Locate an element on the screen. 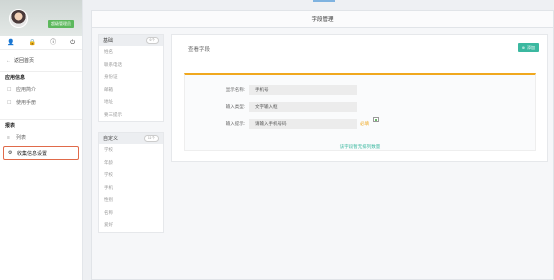  list-item: 联系电话 is located at coordinates (131, 65).